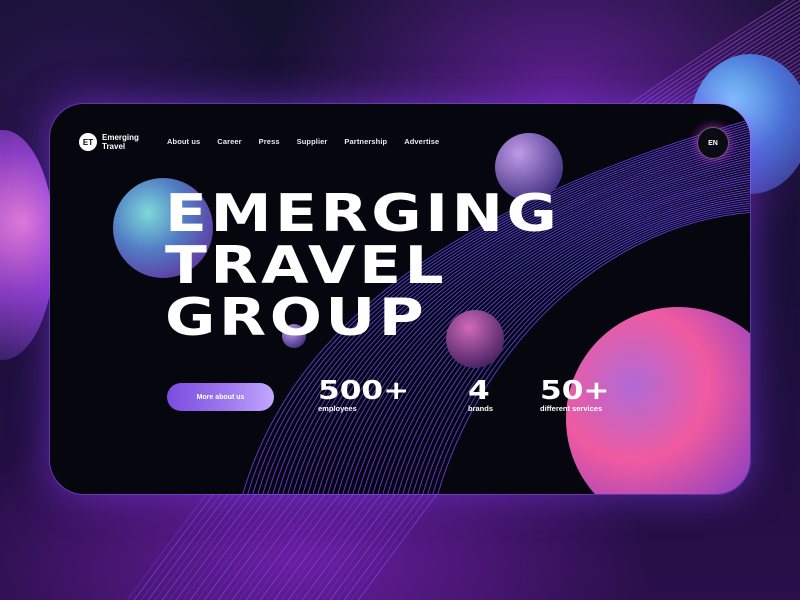  Describe the element at coordinates (365, 141) in the screenshot. I see `nav-partnership: Partnership` at that location.